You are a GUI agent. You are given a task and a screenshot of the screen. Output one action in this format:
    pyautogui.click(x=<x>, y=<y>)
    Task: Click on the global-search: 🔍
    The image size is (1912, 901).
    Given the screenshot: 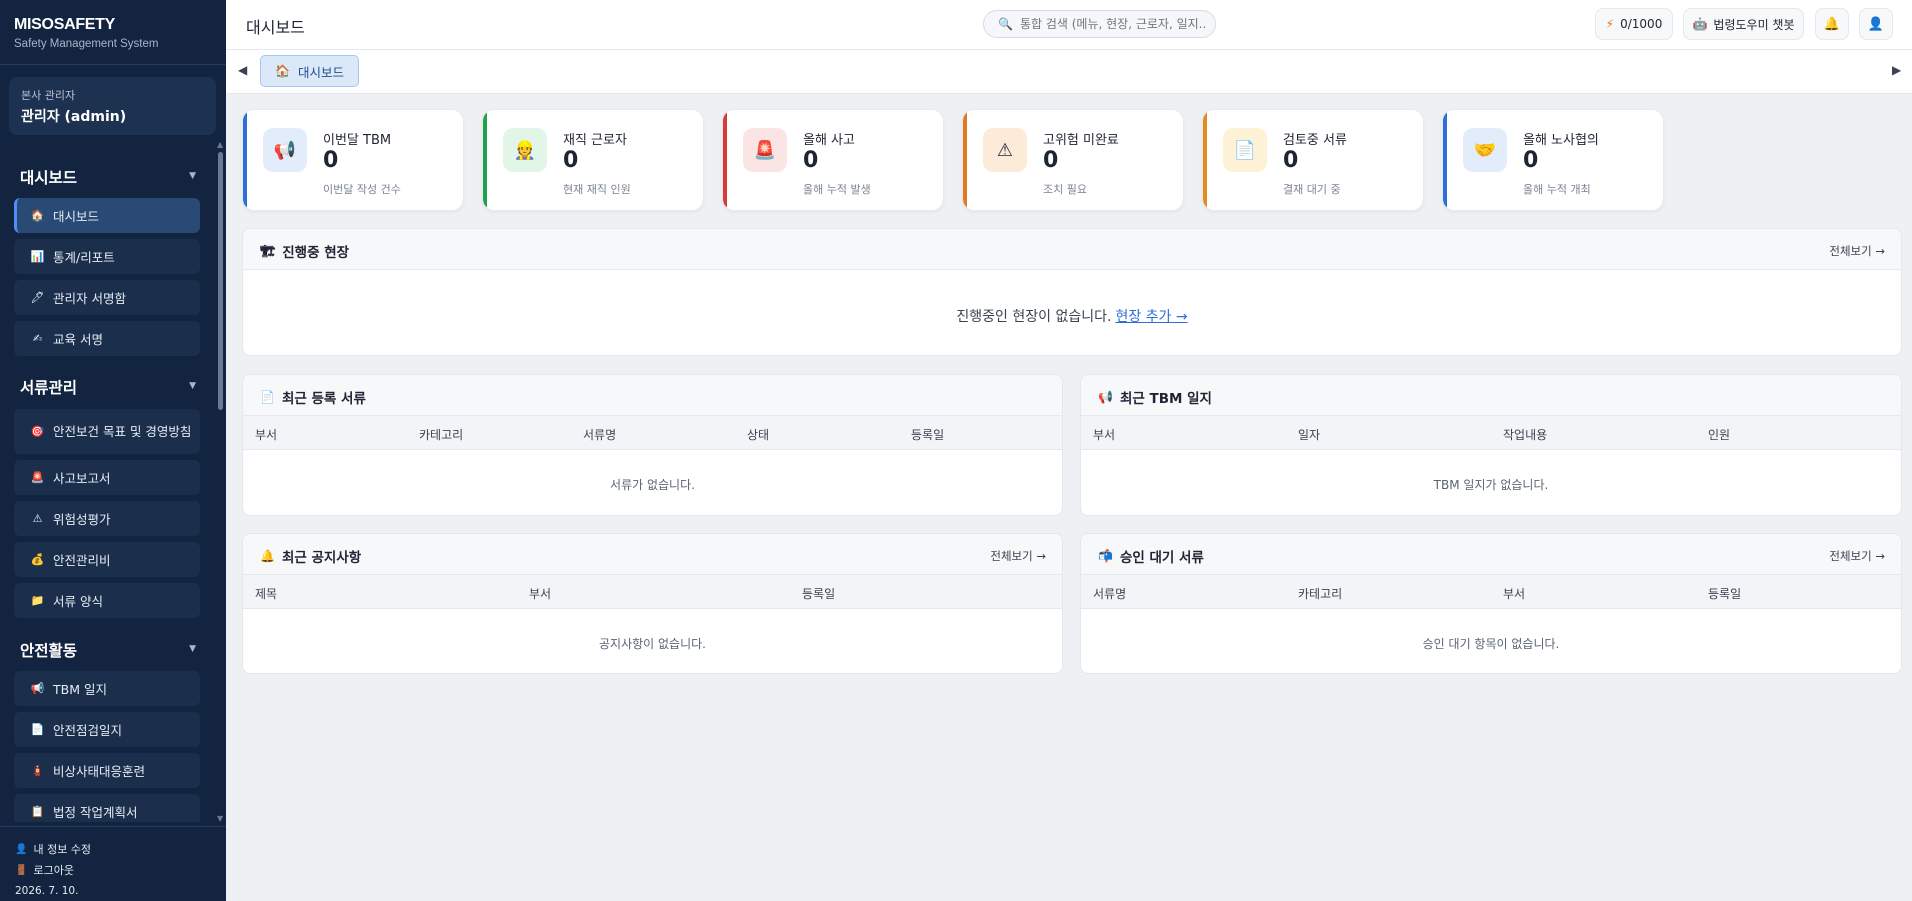 What is the action you would take?
    pyautogui.click(x=1099, y=24)
    